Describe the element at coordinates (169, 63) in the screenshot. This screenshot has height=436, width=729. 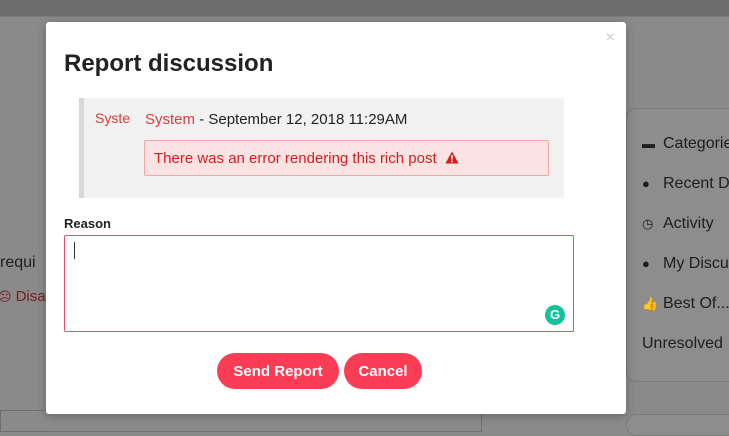
I see `modal-title: Report discussion` at that location.